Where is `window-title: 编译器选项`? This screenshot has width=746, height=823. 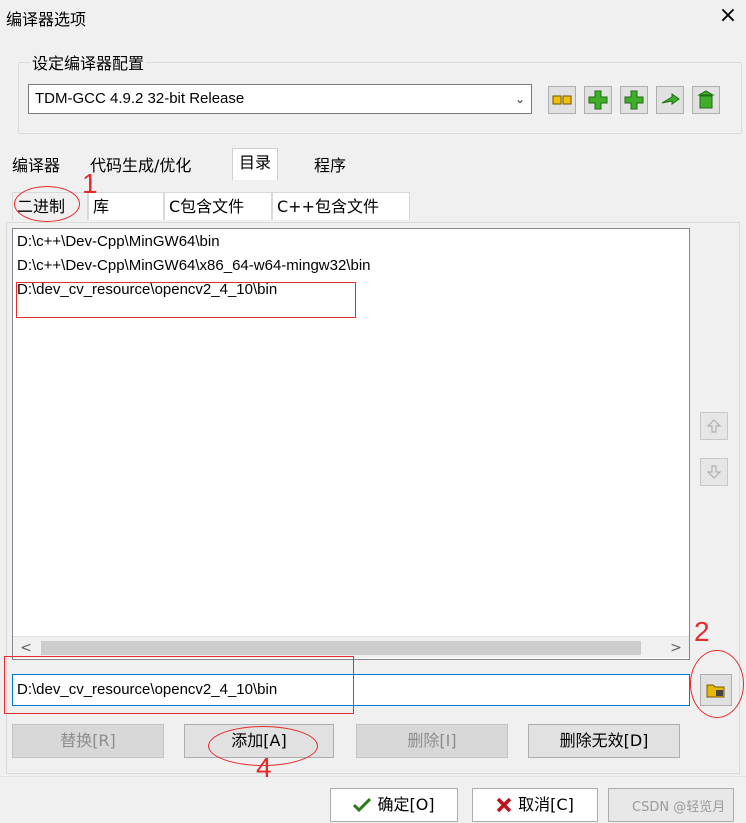
window-title: 编译器选项 is located at coordinates (46, 19).